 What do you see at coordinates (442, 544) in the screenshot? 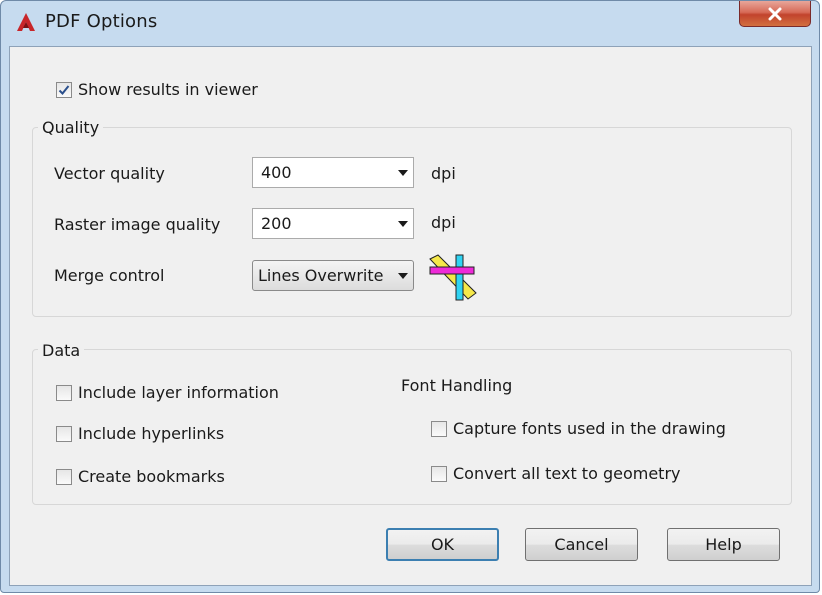
I see `ok-button: OK` at bounding box center [442, 544].